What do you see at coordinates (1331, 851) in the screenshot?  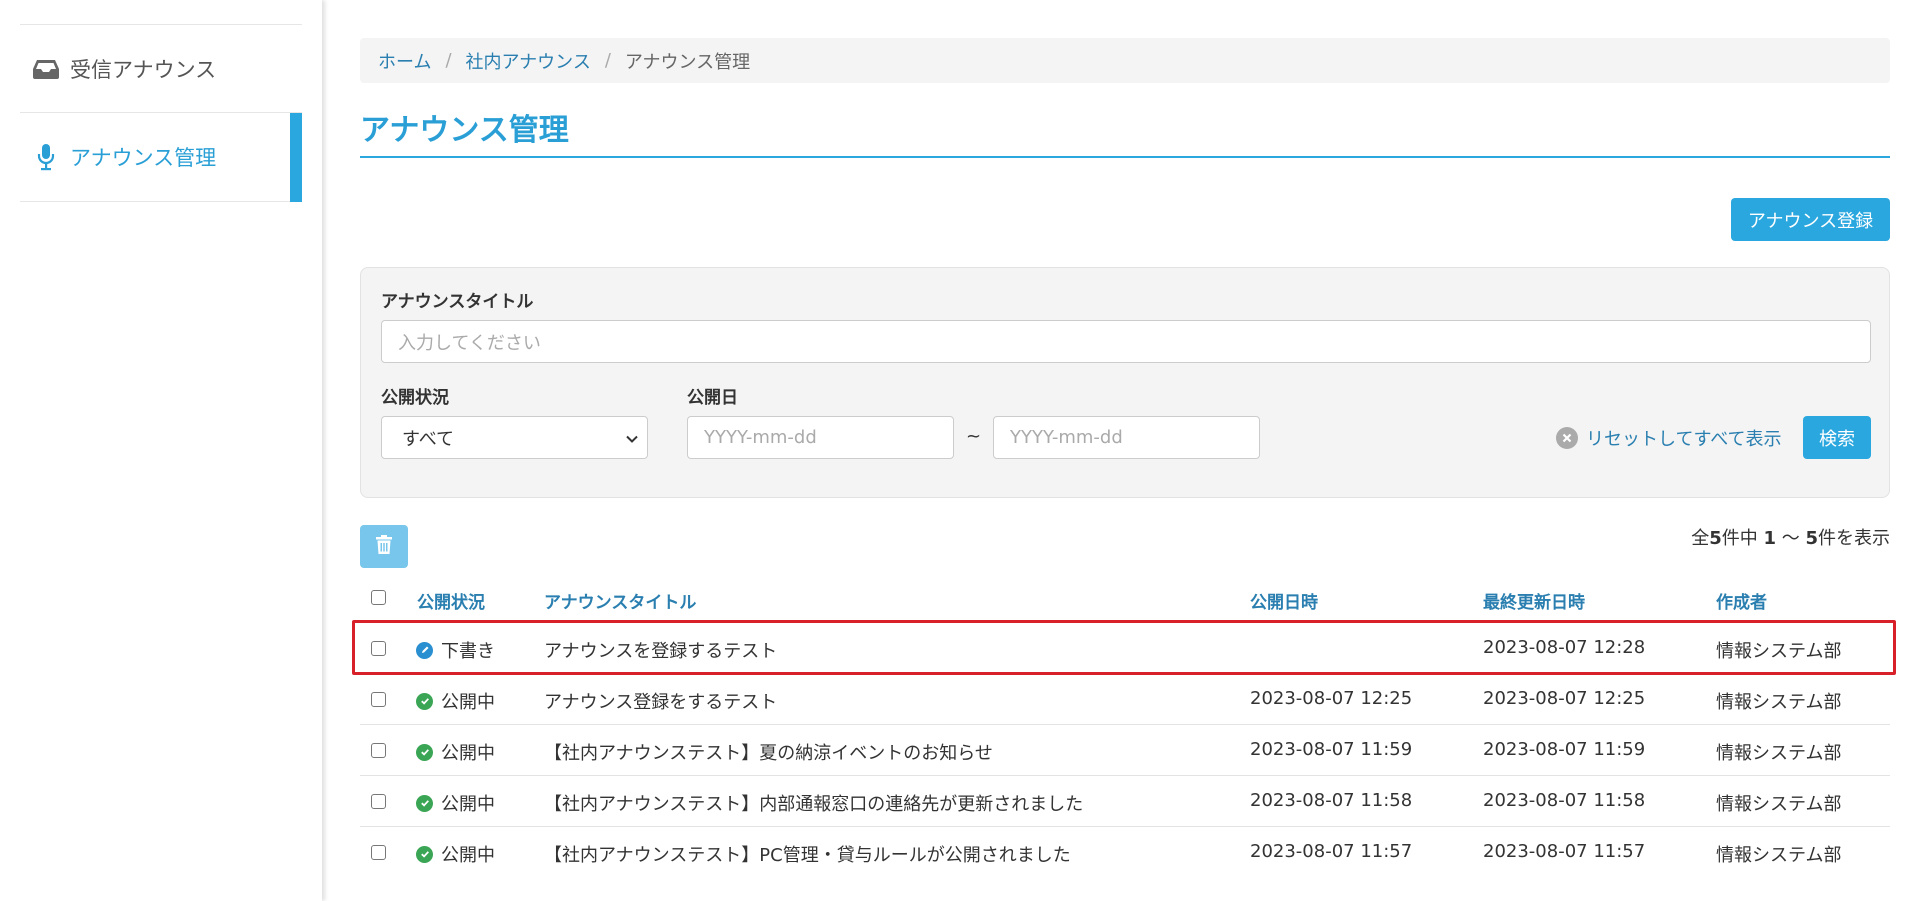 I see `published-at: 2023-08-07 11:57` at bounding box center [1331, 851].